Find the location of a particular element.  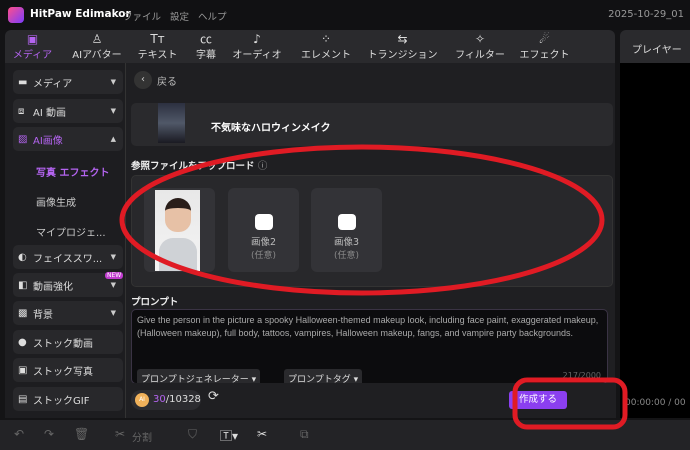

annotation-rect is located at coordinates (570, 403).